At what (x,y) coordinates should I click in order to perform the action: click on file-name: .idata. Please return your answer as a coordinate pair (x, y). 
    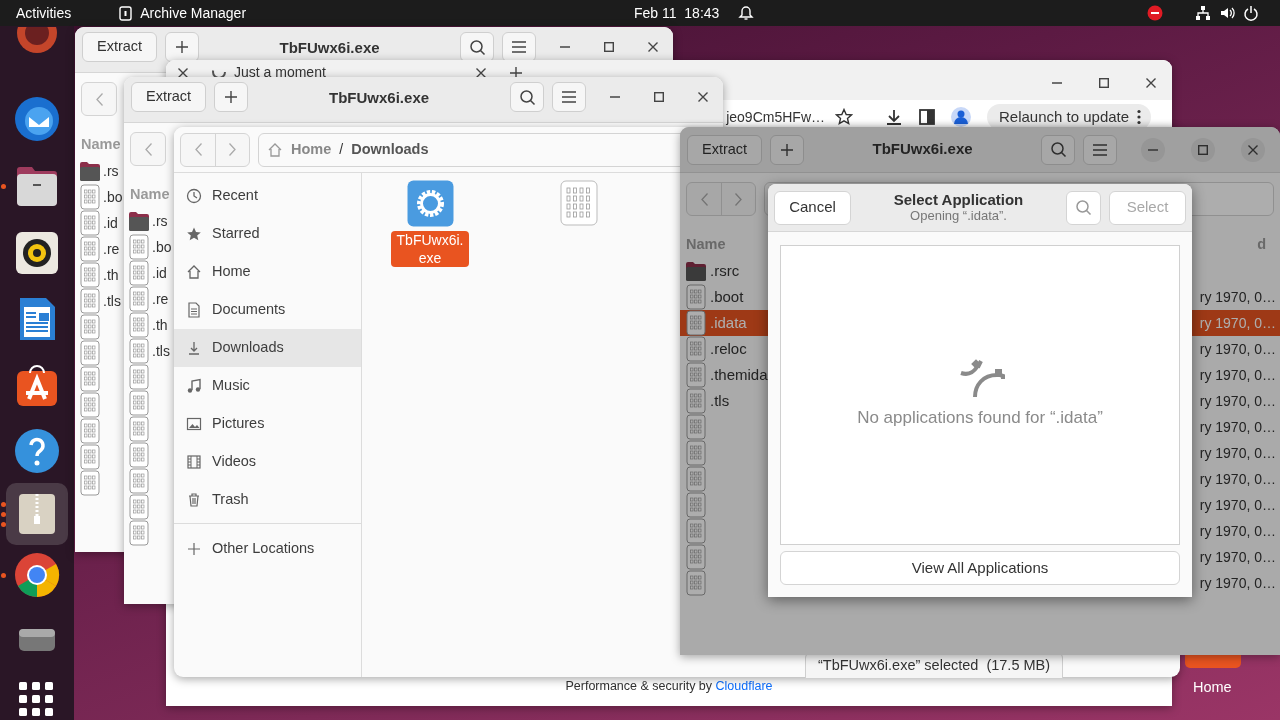
    Looking at the image, I should click on (728, 322).